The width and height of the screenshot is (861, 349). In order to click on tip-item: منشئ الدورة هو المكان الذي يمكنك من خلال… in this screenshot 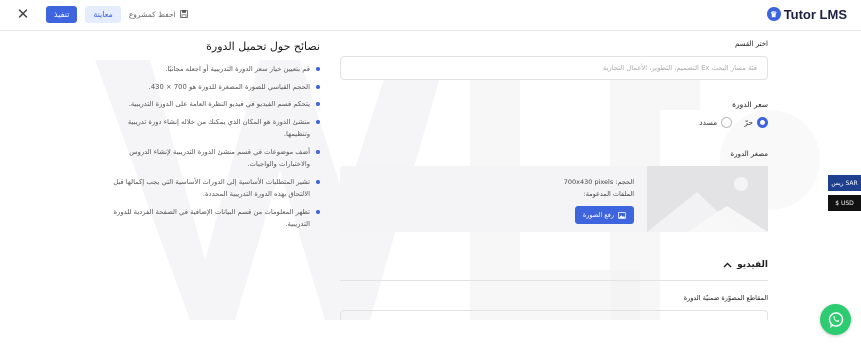, I will do `click(214, 128)`.